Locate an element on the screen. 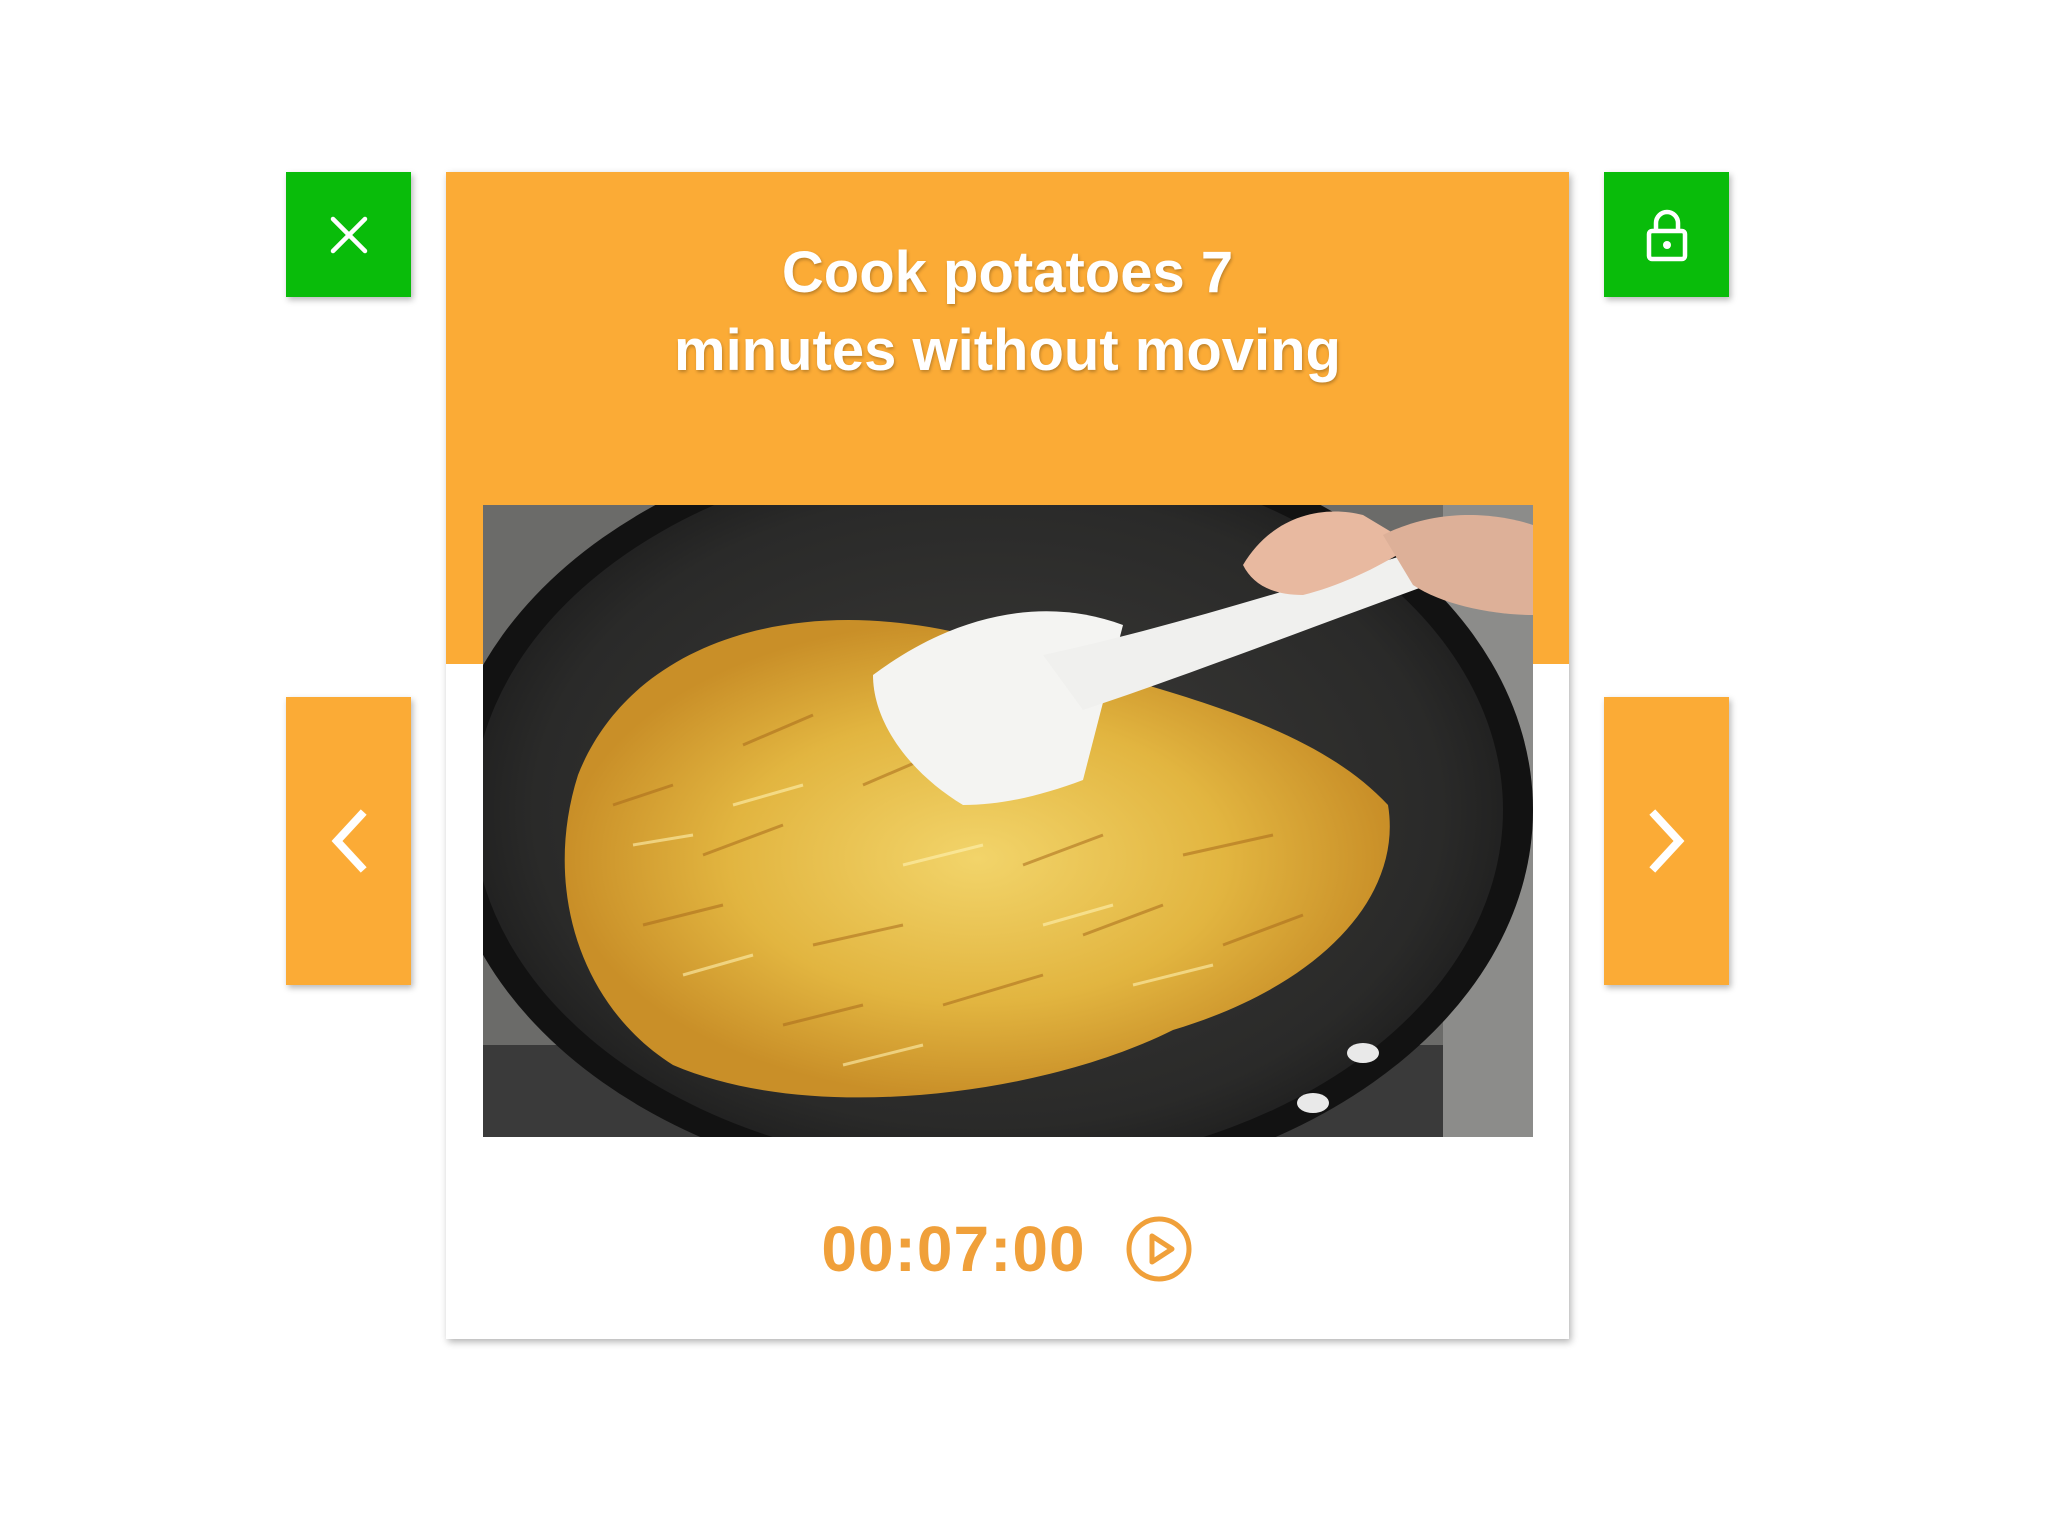  close-icon is located at coordinates (348, 234).